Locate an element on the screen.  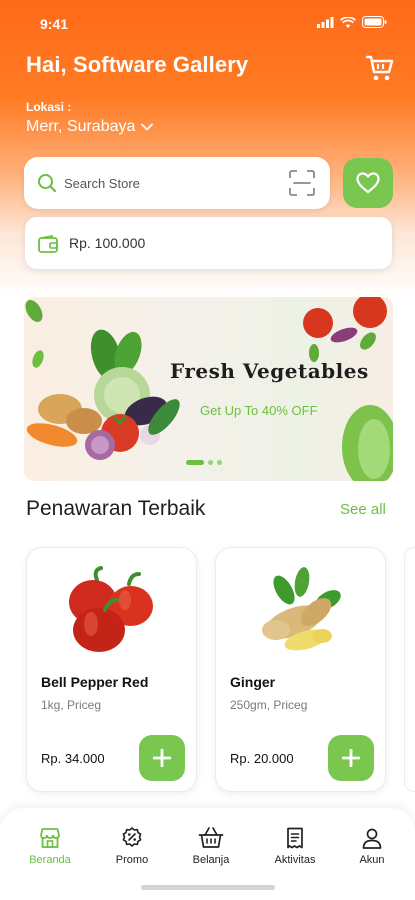
nav-item-akun: Akun is located at coordinates (372, 846).